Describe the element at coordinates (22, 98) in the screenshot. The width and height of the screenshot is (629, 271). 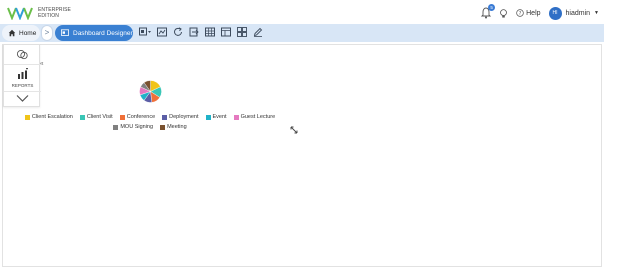
I see `chevron-down-icon` at that location.